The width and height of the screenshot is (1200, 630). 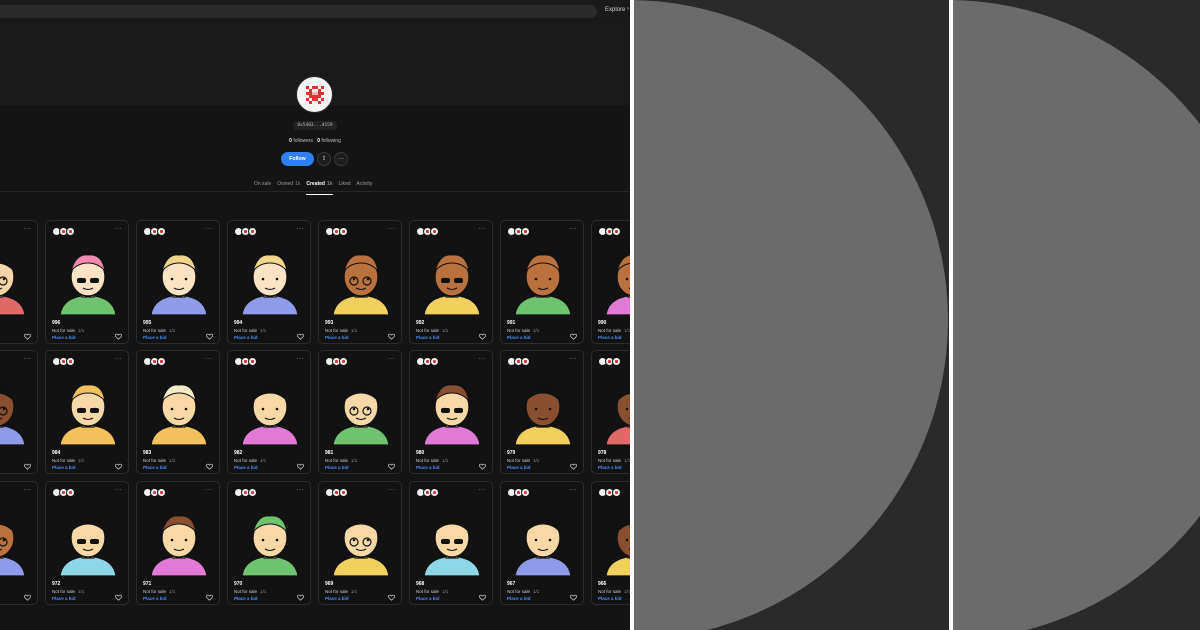 I want to click on nft-title: 994, so click(x=238, y=323).